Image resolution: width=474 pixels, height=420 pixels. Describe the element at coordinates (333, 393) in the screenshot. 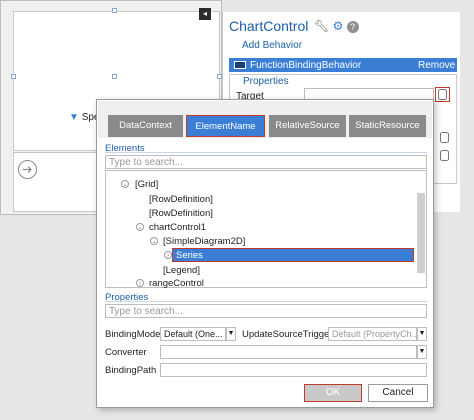

I see `ok-button: OK` at that location.